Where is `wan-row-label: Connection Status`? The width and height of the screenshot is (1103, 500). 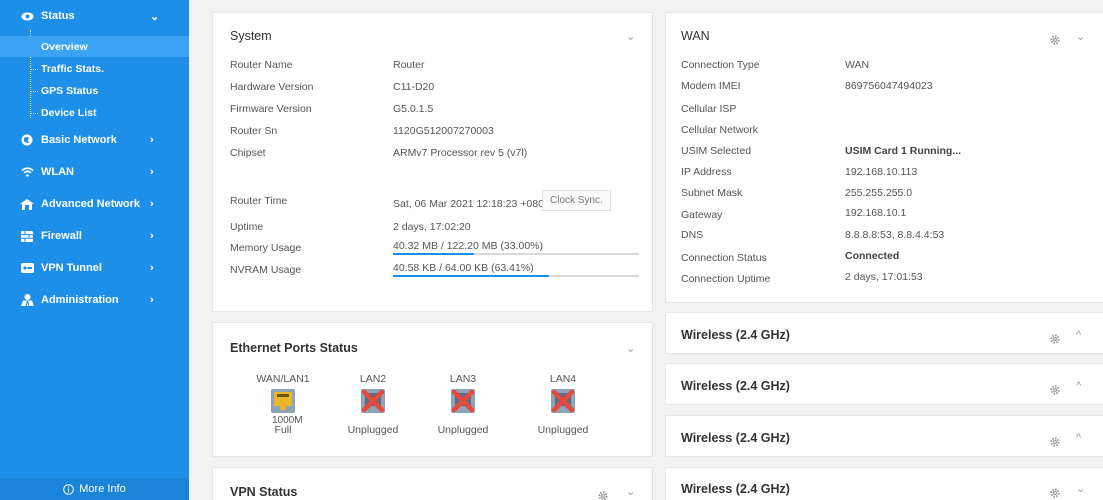 wan-row-label: Connection Status is located at coordinates (724, 258).